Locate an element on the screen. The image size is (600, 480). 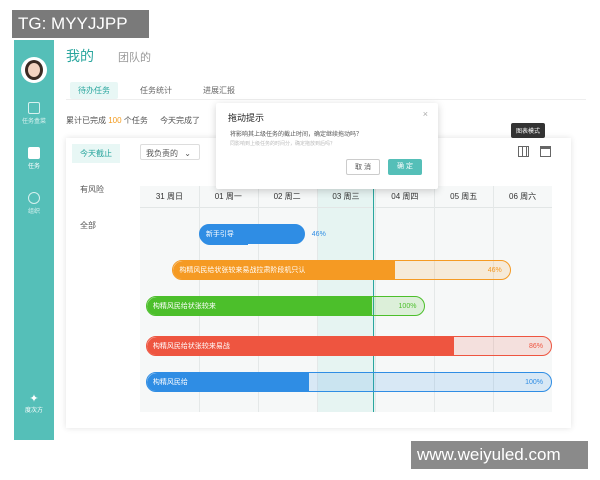
tooltip: 图表模式 is located at coordinates (528, 130).